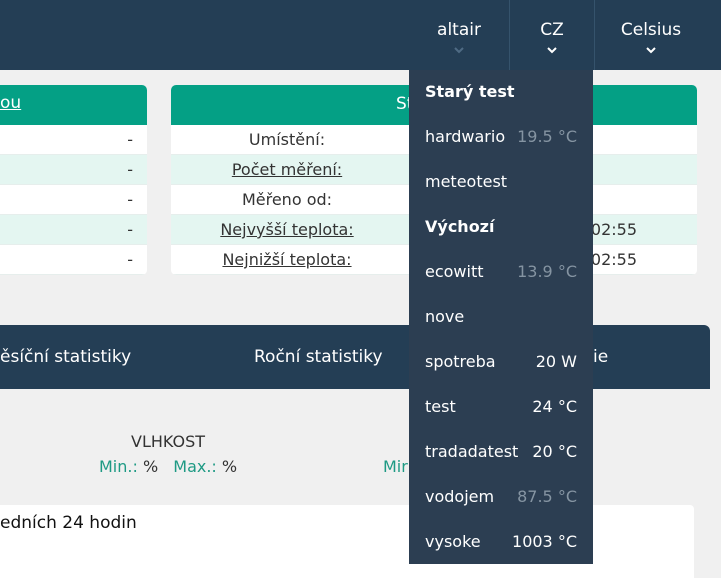 The height and width of the screenshot is (578, 721). I want to click on dropdown-item-value: 20 W, so click(556, 361).